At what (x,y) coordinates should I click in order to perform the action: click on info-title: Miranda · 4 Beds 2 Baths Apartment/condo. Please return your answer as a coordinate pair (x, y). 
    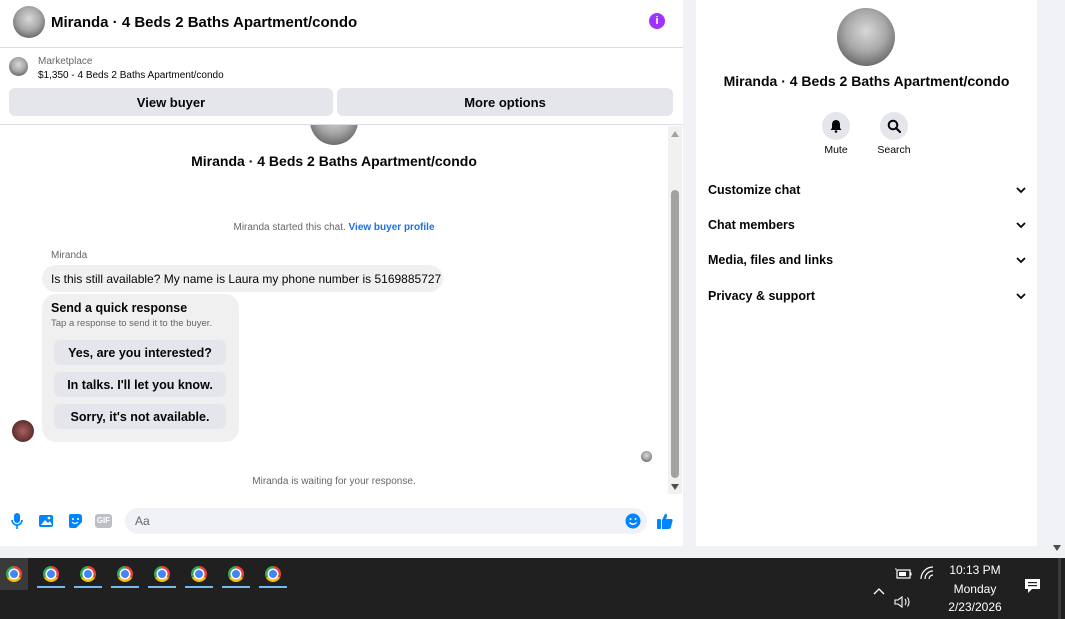
    Looking at the image, I should click on (866, 81).